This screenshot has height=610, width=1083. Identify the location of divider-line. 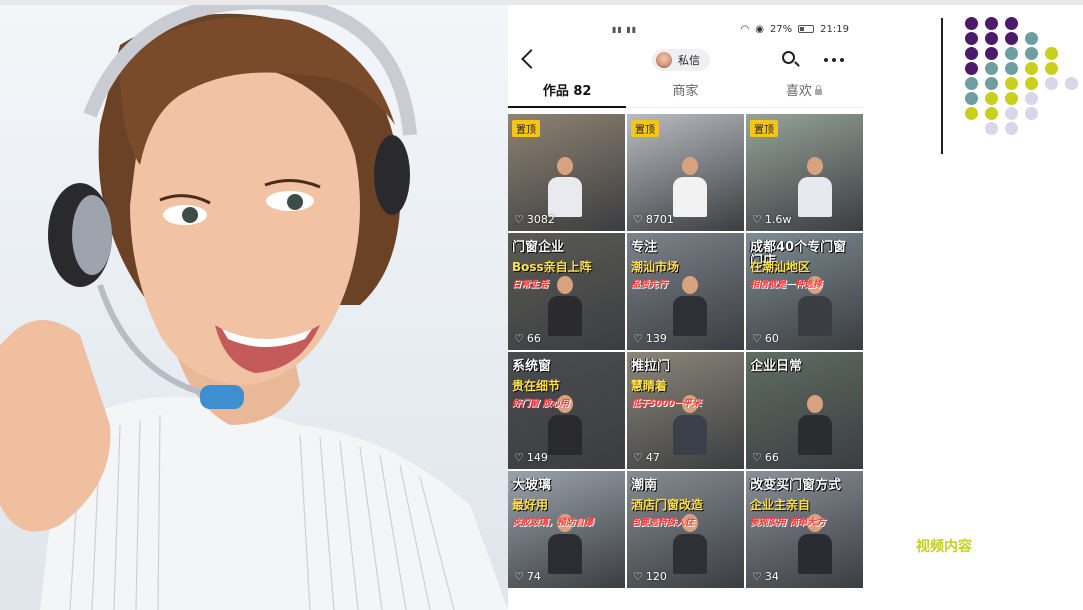
(942, 86).